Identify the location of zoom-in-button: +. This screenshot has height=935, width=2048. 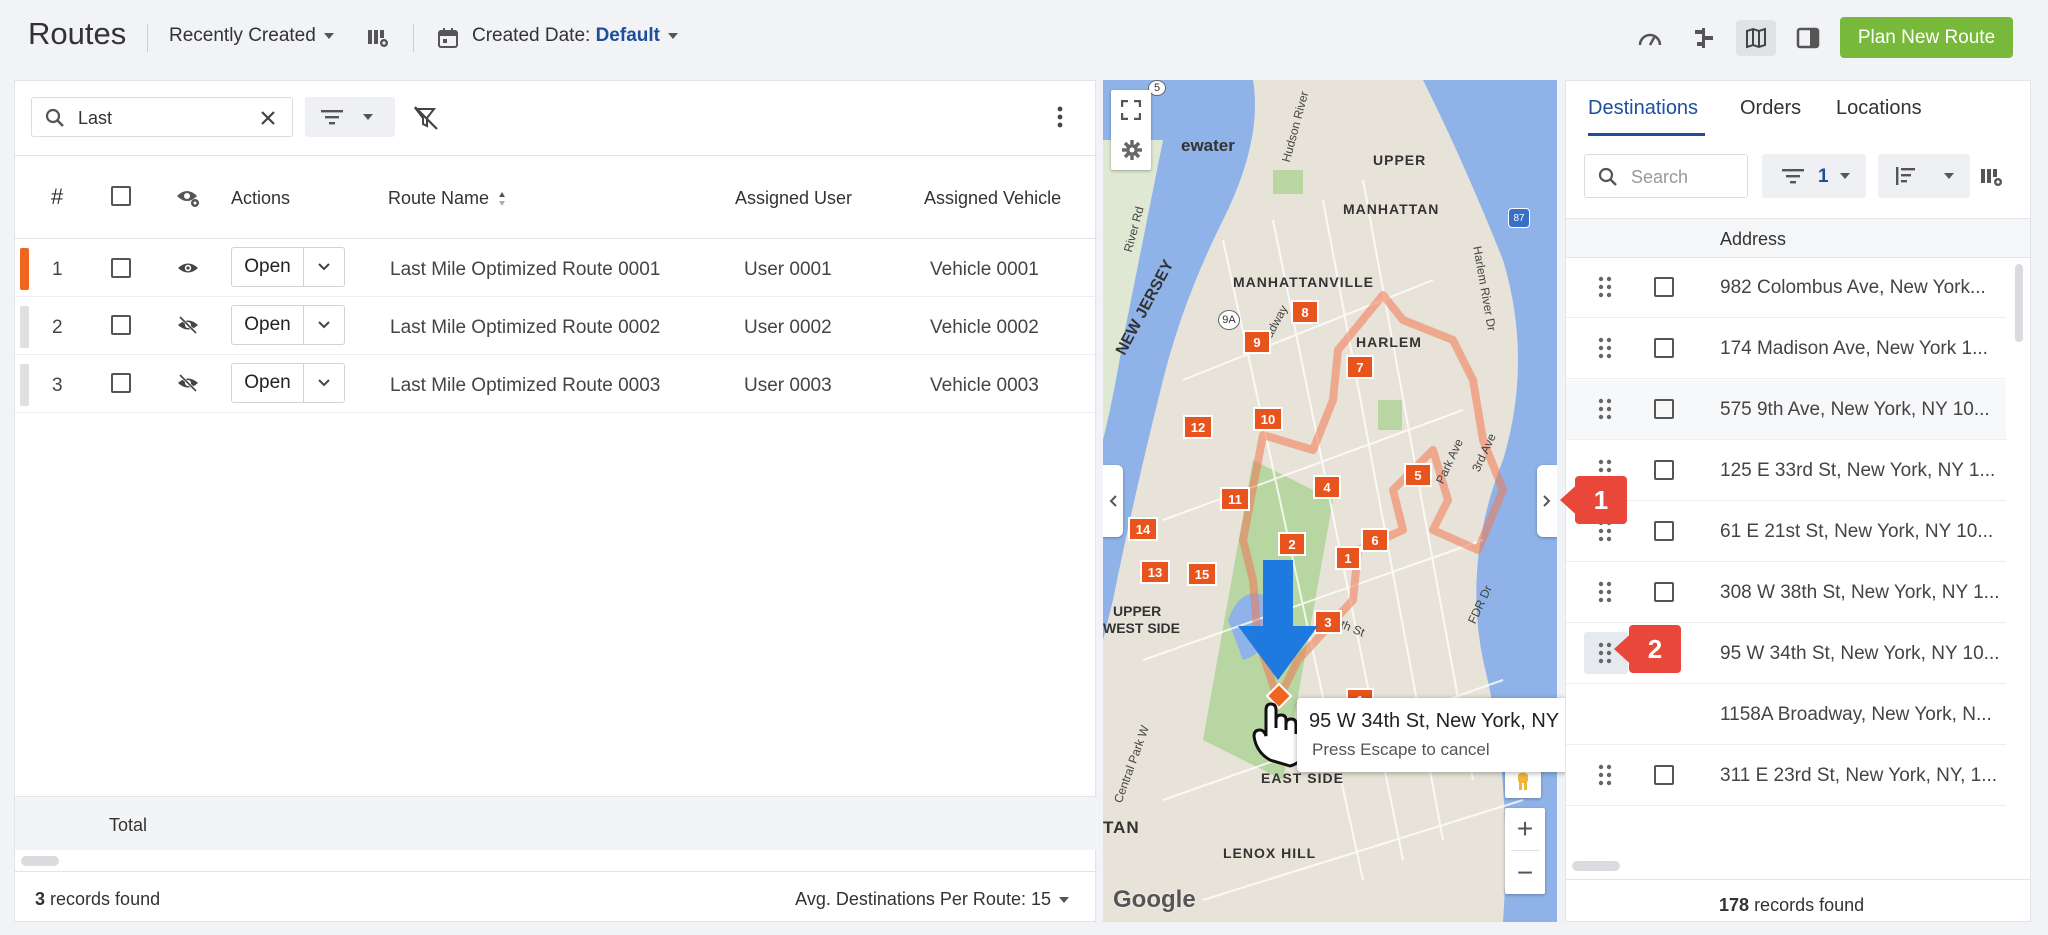
(1525, 829).